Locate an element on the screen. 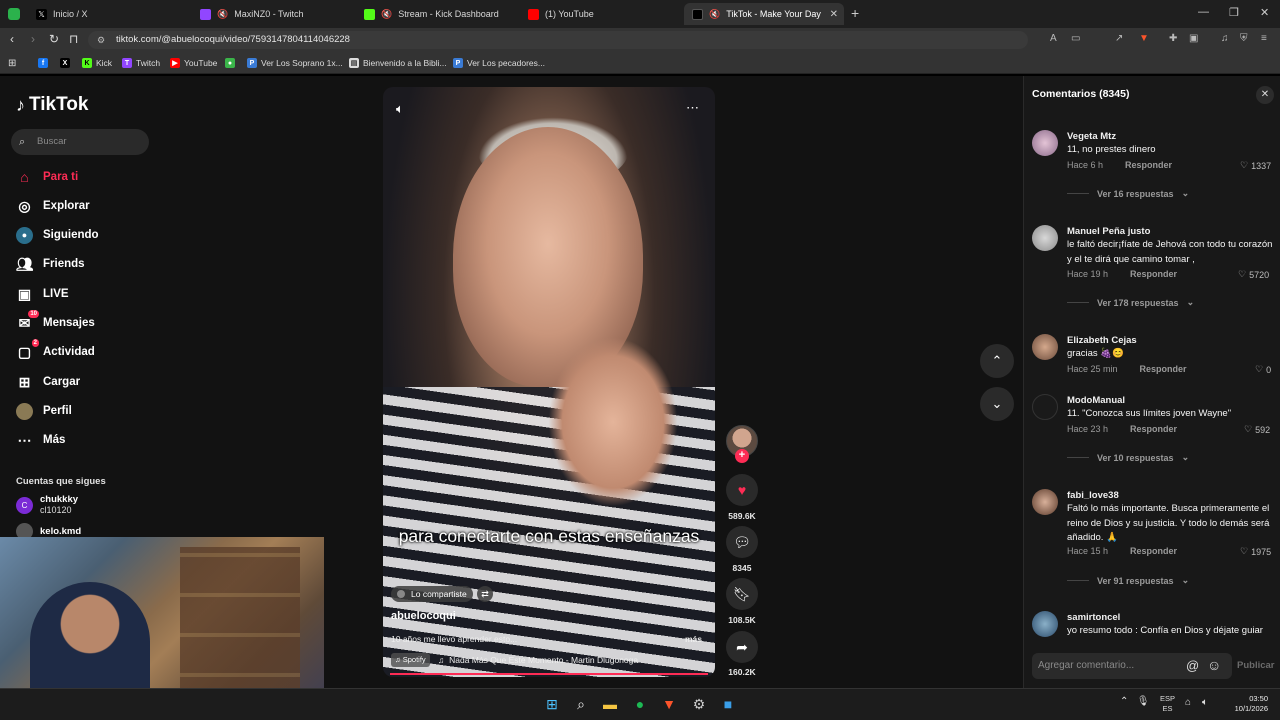 This screenshot has height=720, width=1280. cast-icon: ▭ is located at coordinates (1075, 38).